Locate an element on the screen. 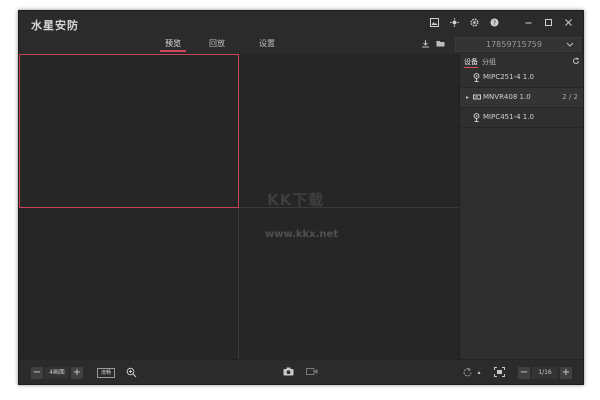 Image resolution: width=600 pixels, height=400 pixels. page-label: 1/16 is located at coordinates (545, 373).